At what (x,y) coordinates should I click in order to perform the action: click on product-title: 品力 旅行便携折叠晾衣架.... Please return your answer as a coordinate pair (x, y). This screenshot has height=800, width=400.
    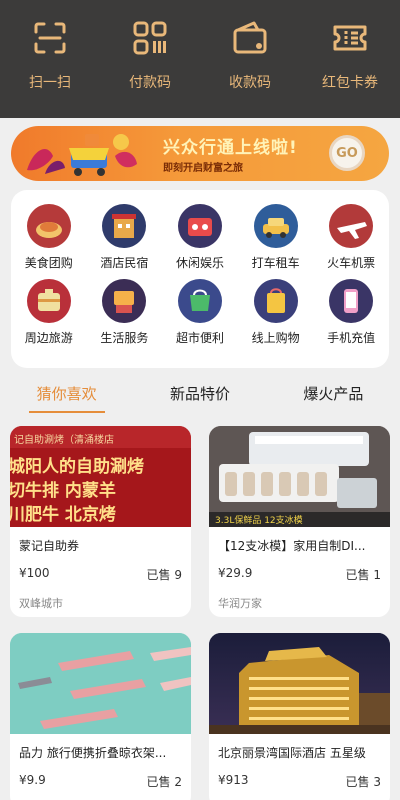
    Looking at the image, I should click on (93, 753).